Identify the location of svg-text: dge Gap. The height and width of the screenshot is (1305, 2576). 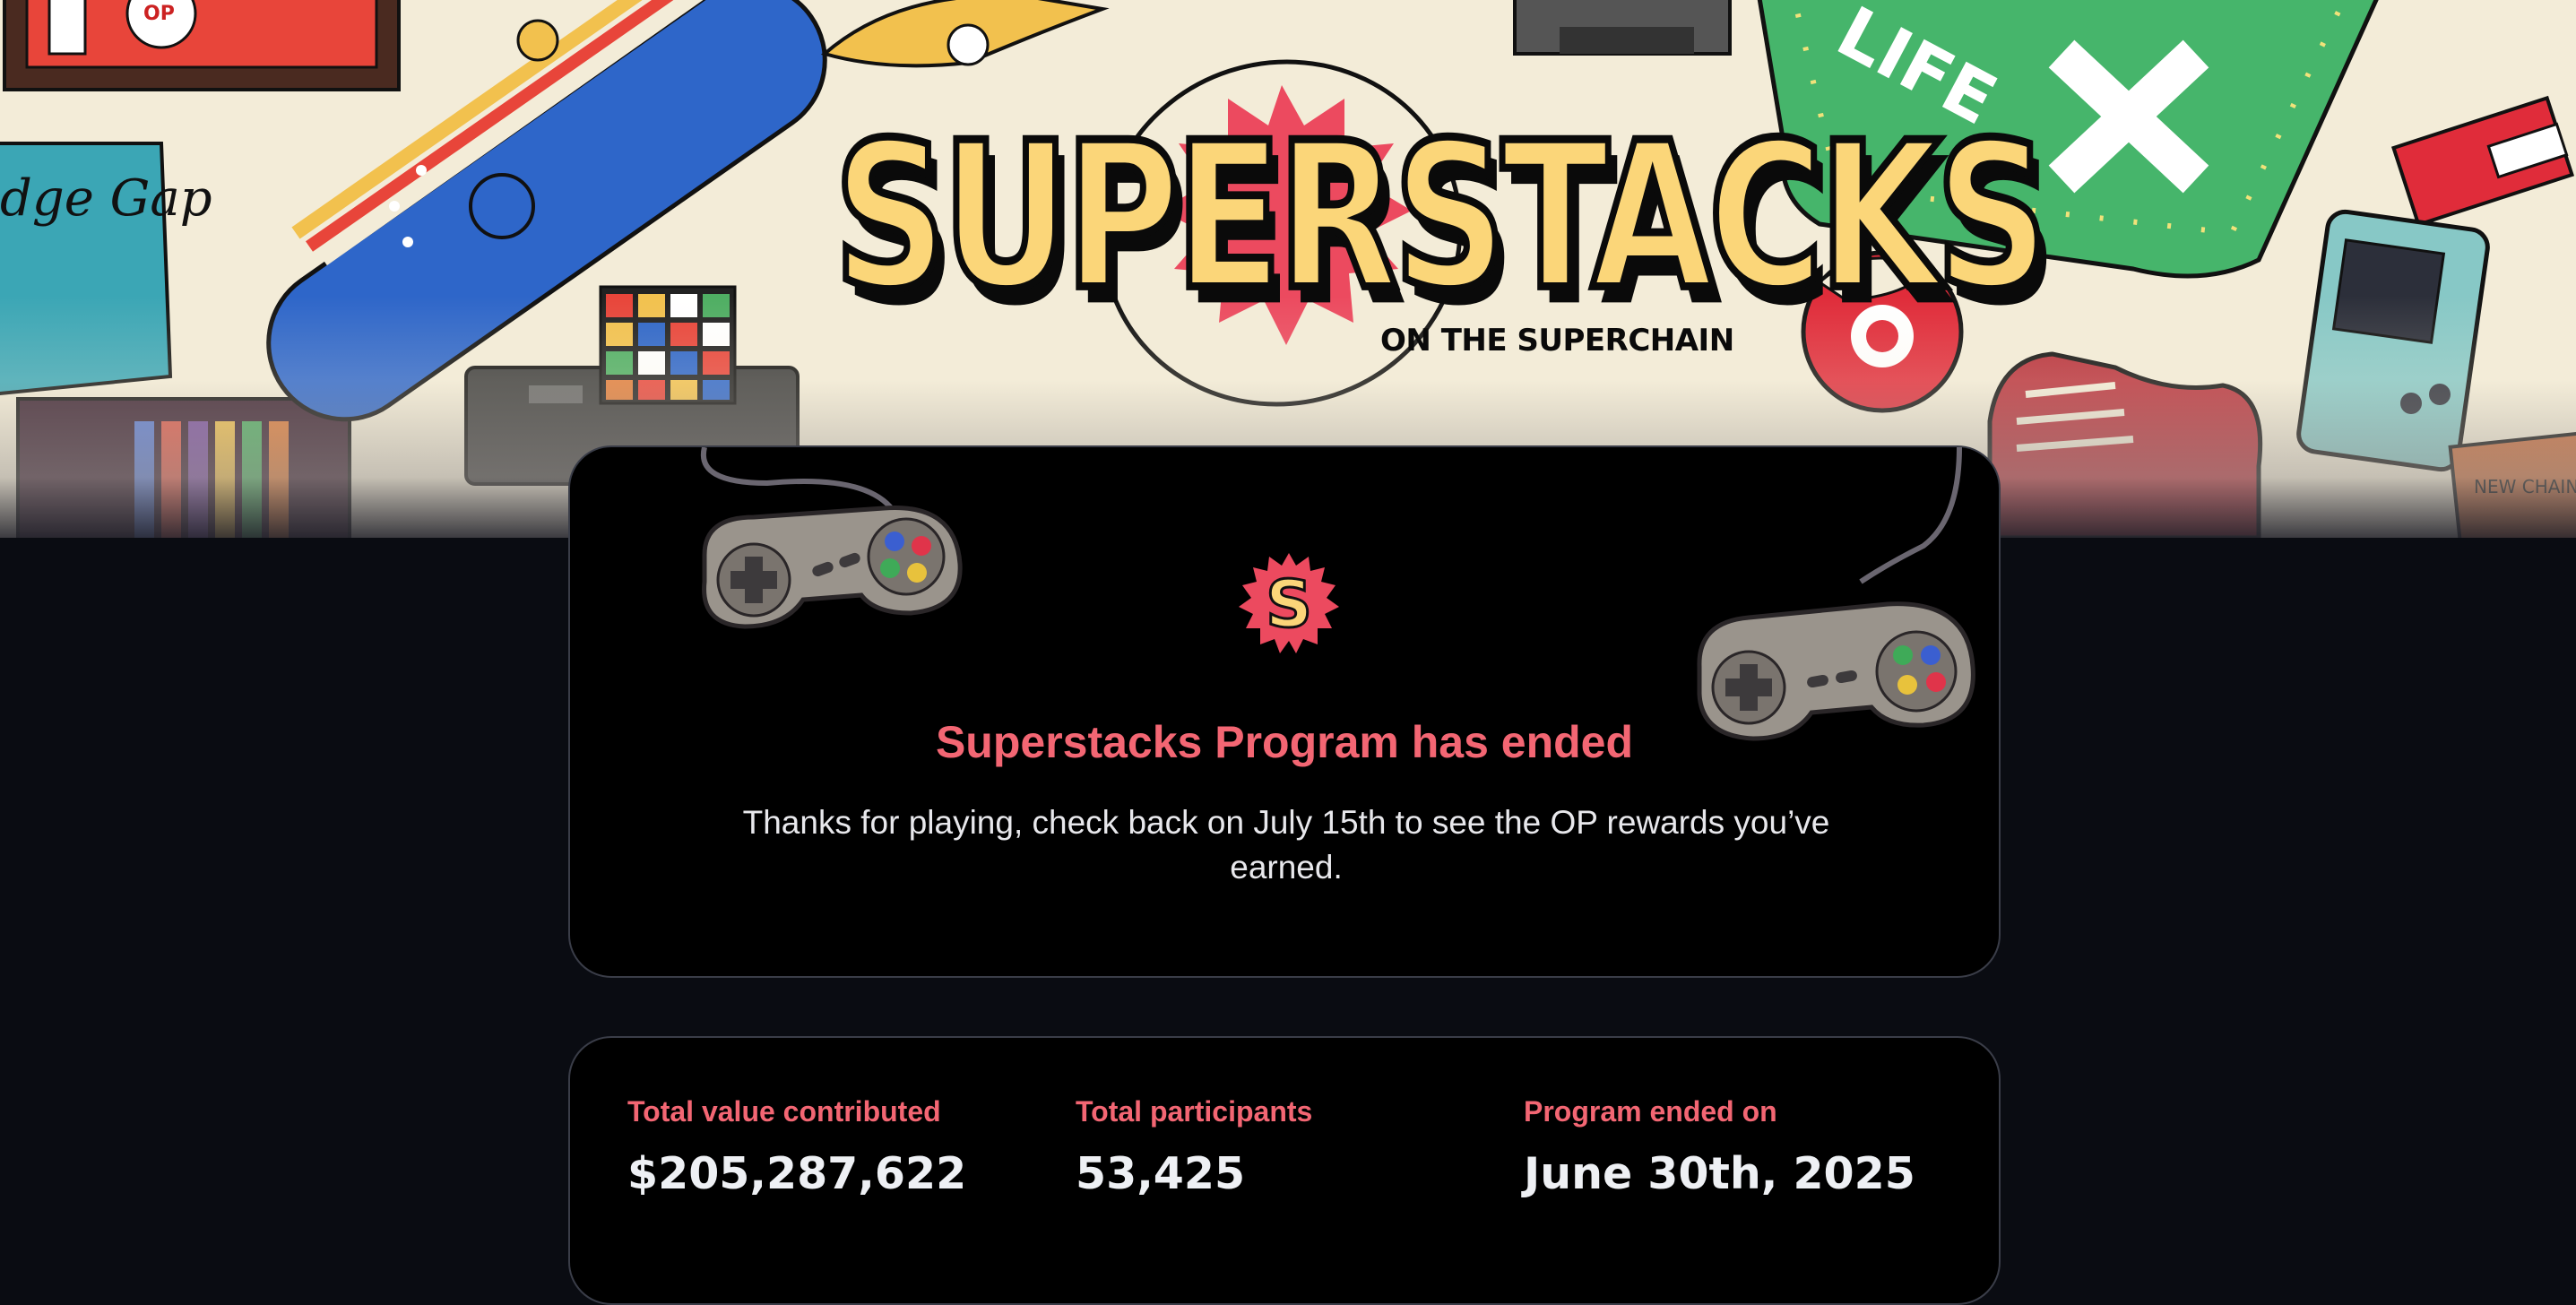
(106, 198).